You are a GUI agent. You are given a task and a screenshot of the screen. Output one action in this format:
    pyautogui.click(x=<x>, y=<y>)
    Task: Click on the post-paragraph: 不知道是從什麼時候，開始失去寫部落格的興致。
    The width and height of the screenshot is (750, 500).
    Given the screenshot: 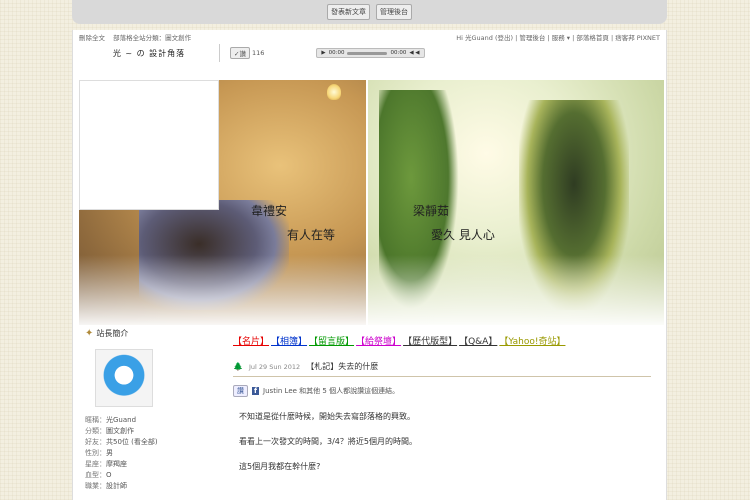 What is the action you would take?
    pyautogui.click(x=327, y=416)
    